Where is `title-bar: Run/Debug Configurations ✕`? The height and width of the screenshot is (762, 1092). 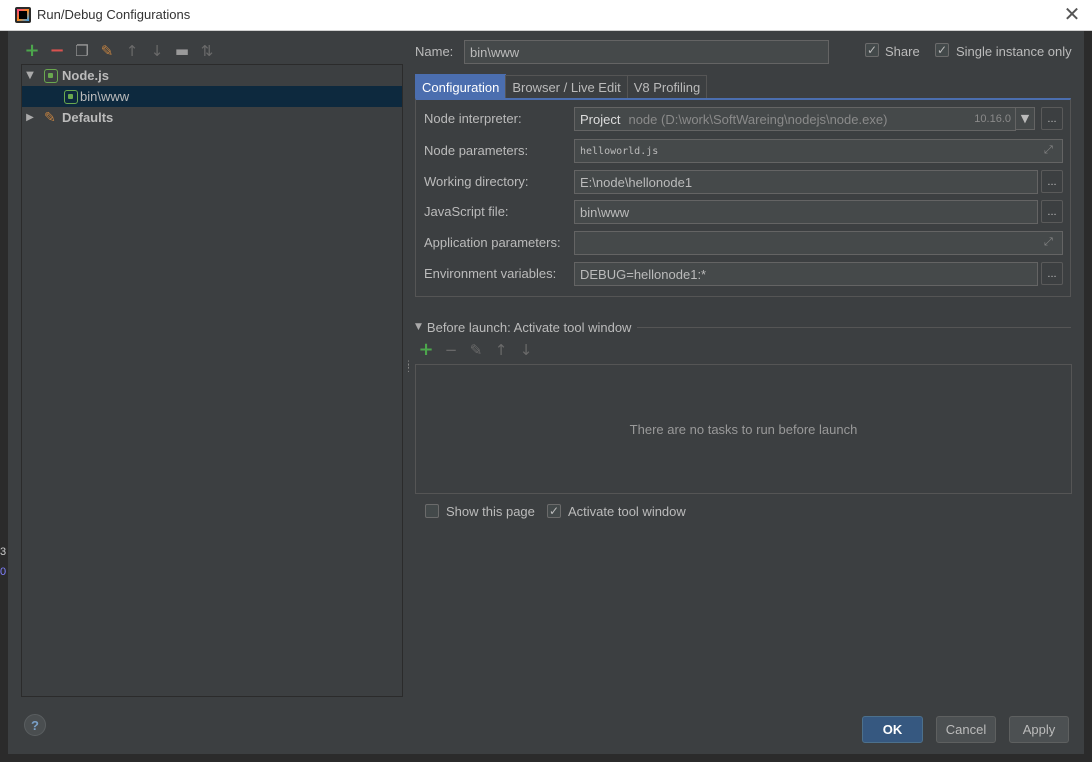 title-bar: Run/Debug Configurations ✕ is located at coordinates (546, 15).